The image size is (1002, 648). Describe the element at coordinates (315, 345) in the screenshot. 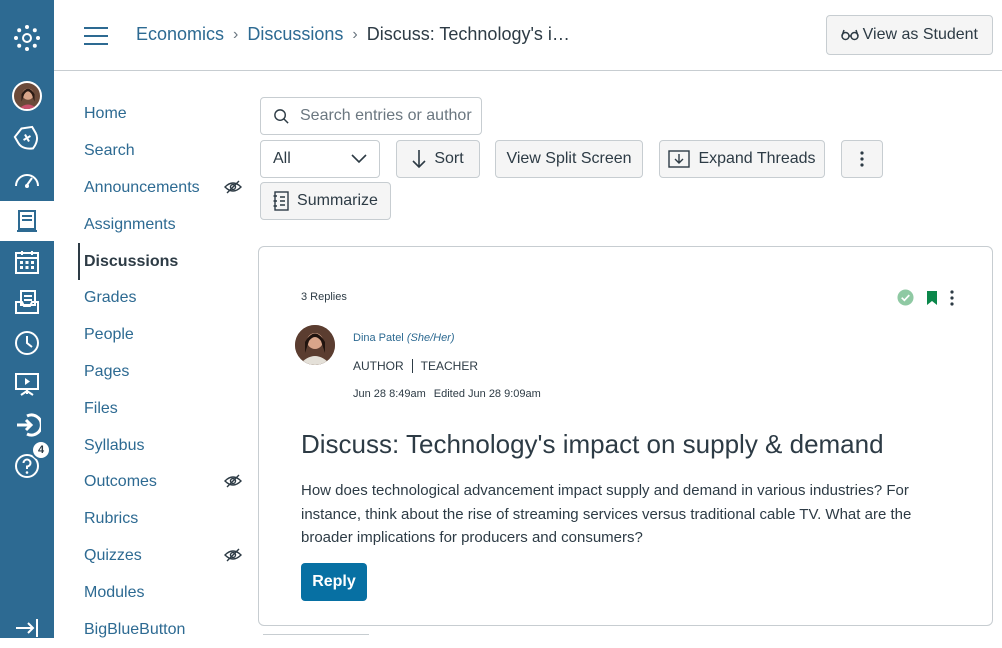

I see `author-avatar` at that location.